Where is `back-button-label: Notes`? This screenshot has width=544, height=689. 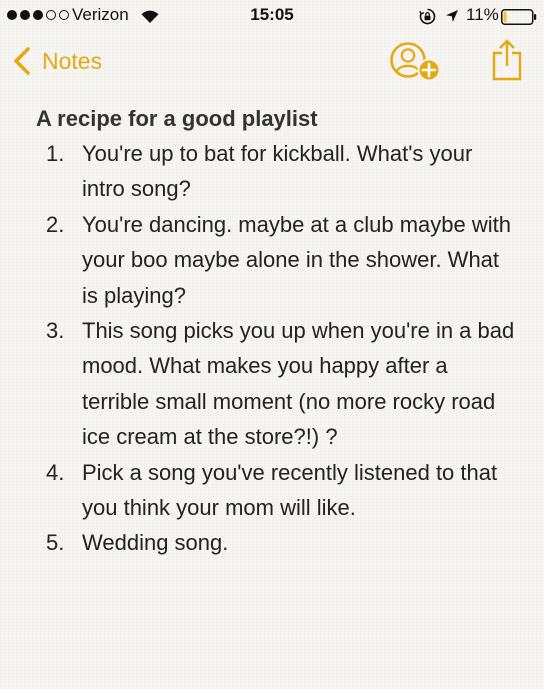
back-button-label: Notes is located at coordinates (72, 60).